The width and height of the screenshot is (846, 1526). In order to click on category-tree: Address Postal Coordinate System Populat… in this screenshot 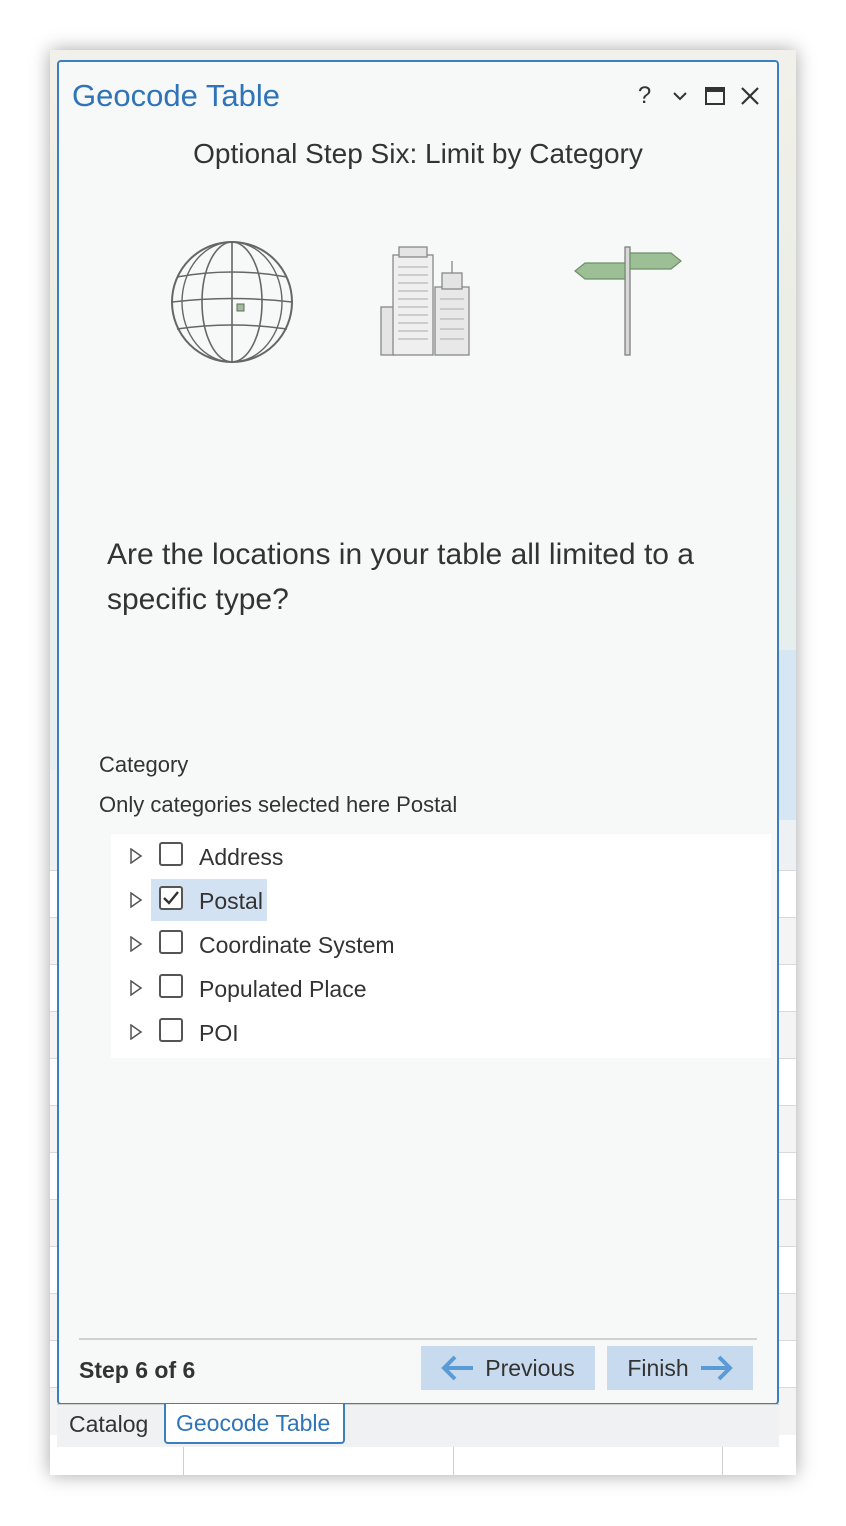, I will do `click(441, 946)`.